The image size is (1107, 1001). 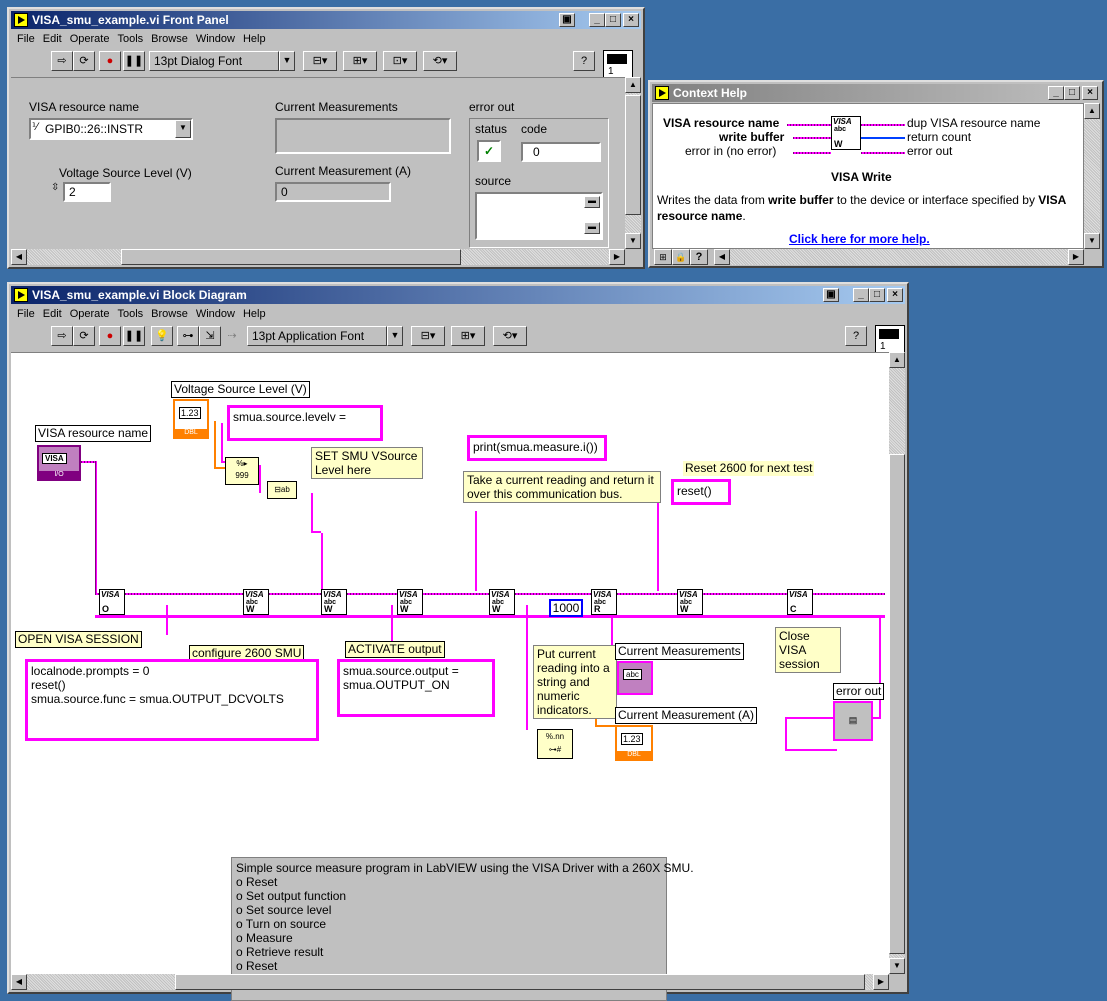 What do you see at coordinates (214, 61) in the screenshot?
I see `font-selector: 13pt Dialog Font` at bounding box center [214, 61].